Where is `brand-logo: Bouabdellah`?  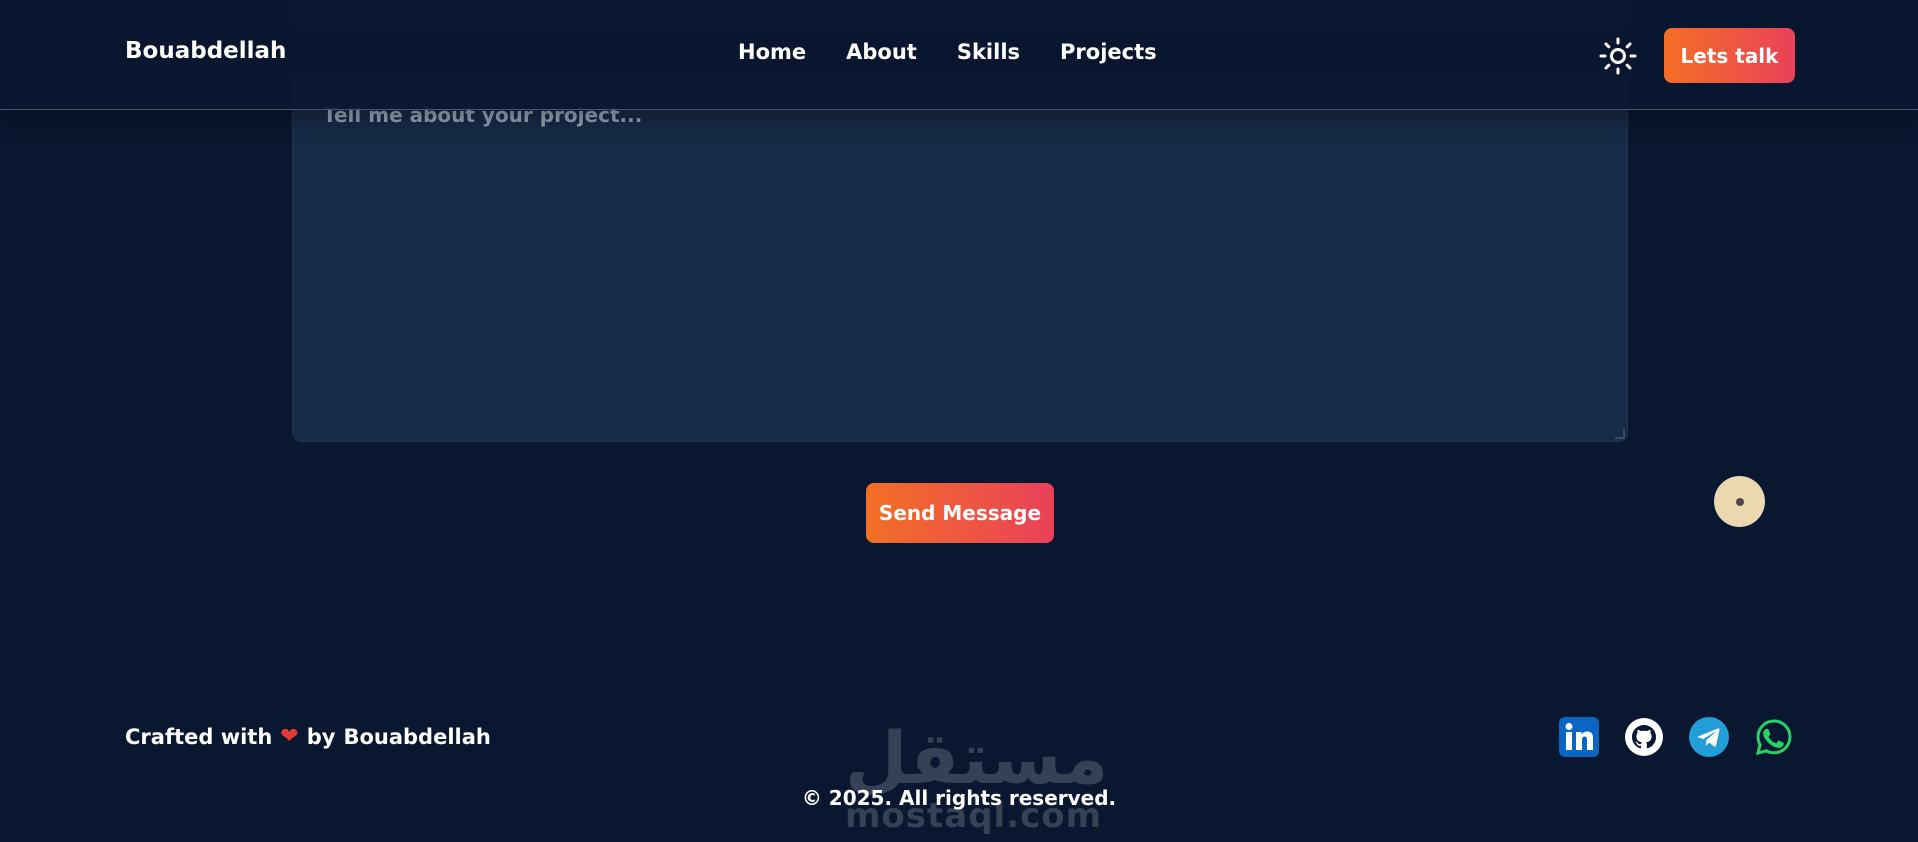 brand-logo: Bouabdellah is located at coordinates (205, 51).